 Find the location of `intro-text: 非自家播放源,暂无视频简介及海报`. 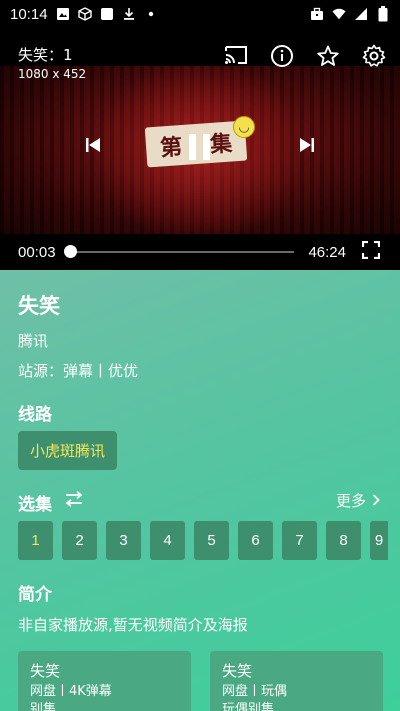

intro-text: 非自家播放源,暂无视频简介及海报 is located at coordinates (133, 625).